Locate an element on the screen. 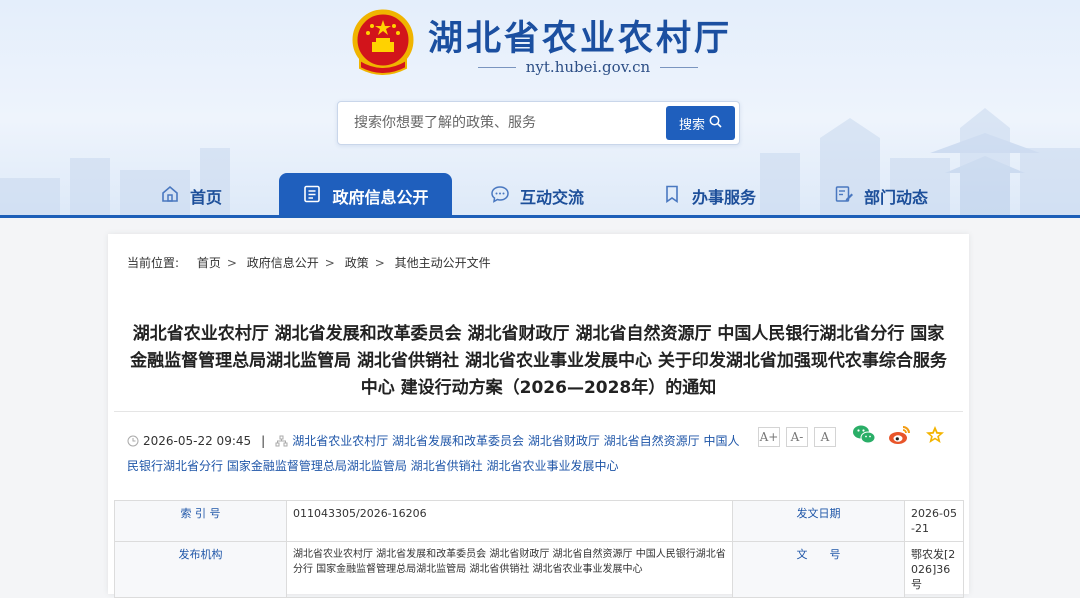 This screenshot has width=1080, height=598. site-url-row: nyt.hubei.gov.cn is located at coordinates (588, 67).